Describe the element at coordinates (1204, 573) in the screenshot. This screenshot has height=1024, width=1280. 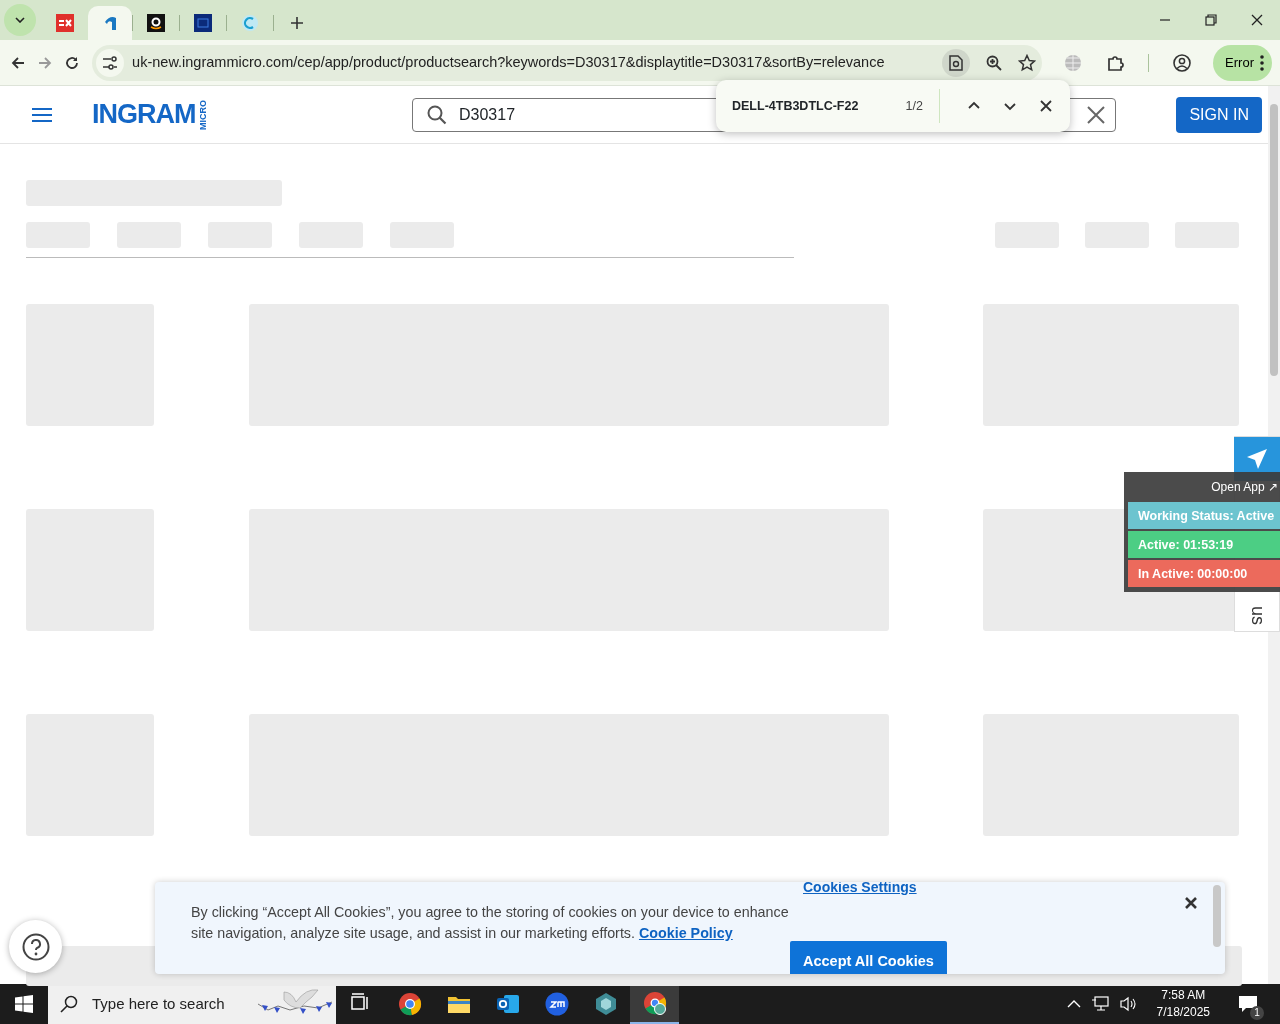
I see `status-row: In Active: 00:00:00` at that location.